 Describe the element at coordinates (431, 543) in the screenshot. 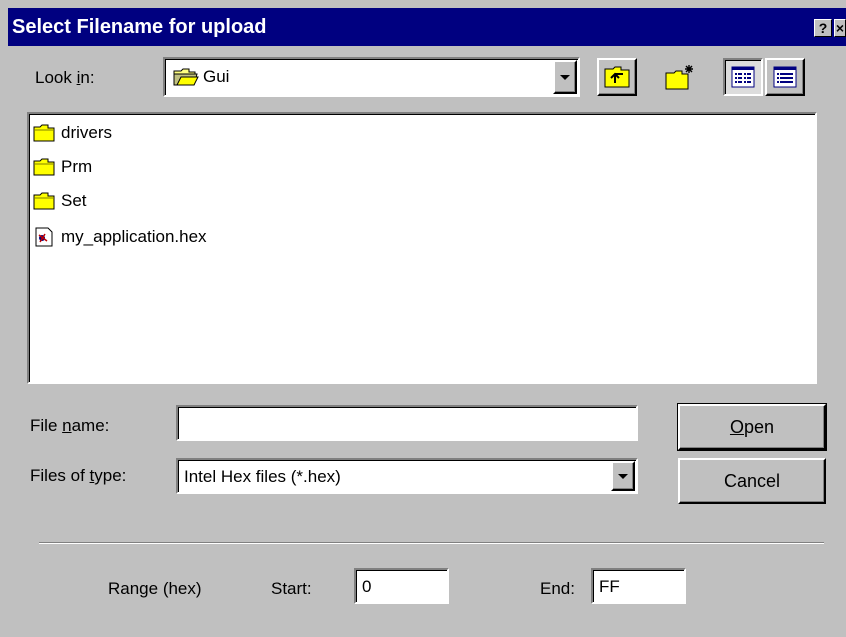

I see `separator` at that location.